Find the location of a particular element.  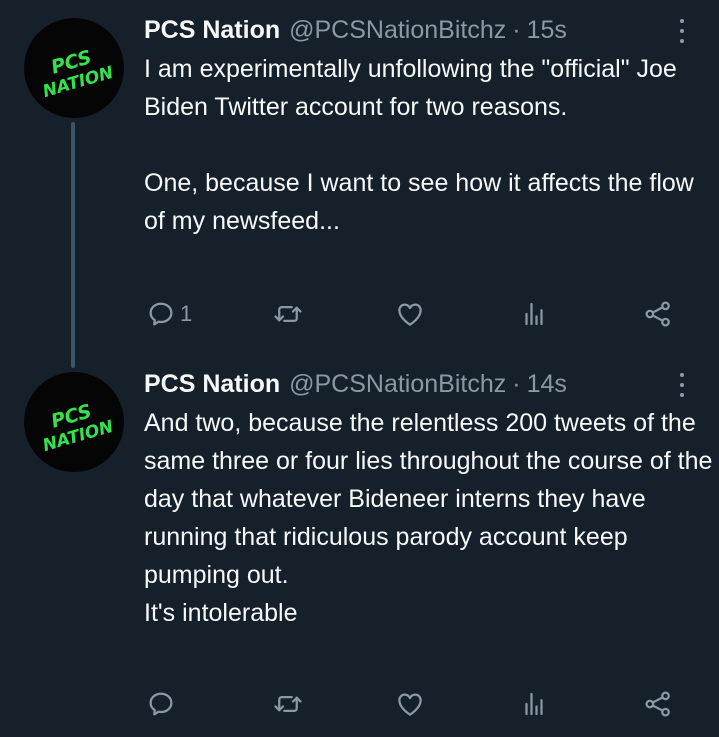

timestamp: 15s is located at coordinates (547, 30).